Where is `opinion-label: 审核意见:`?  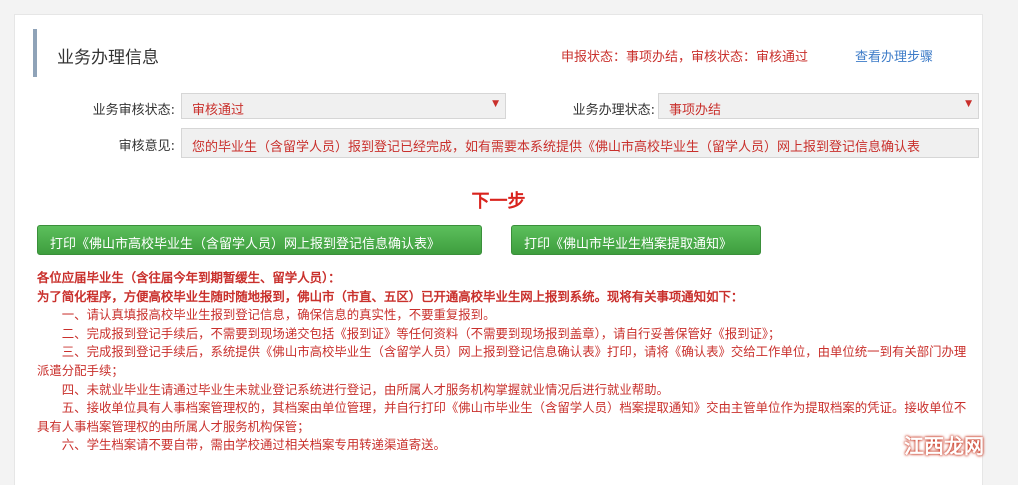 opinion-label: 审核意见: is located at coordinates (146, 146).